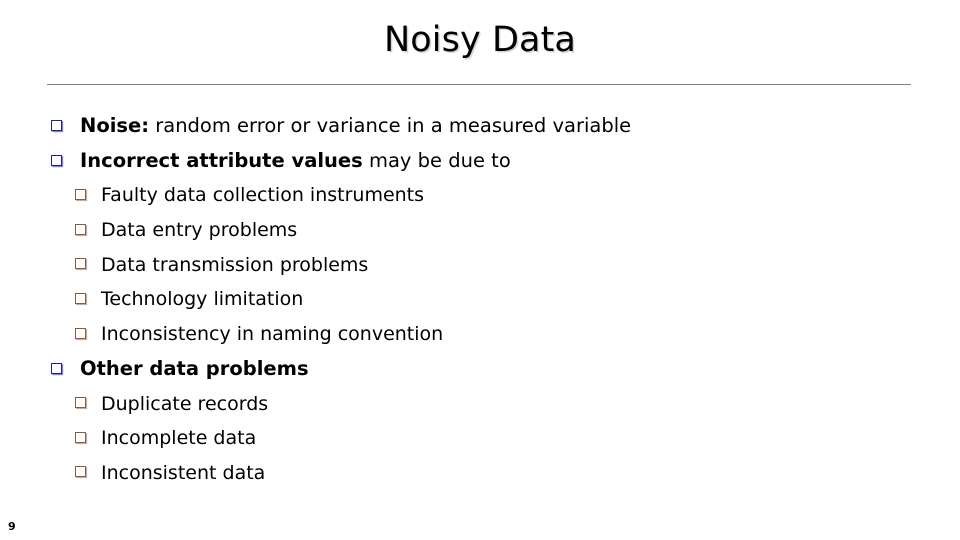 The width and height of the screenshot is (960, 540). I want to click on bullet-item-level2: Duplicate records, so click(480, 404).